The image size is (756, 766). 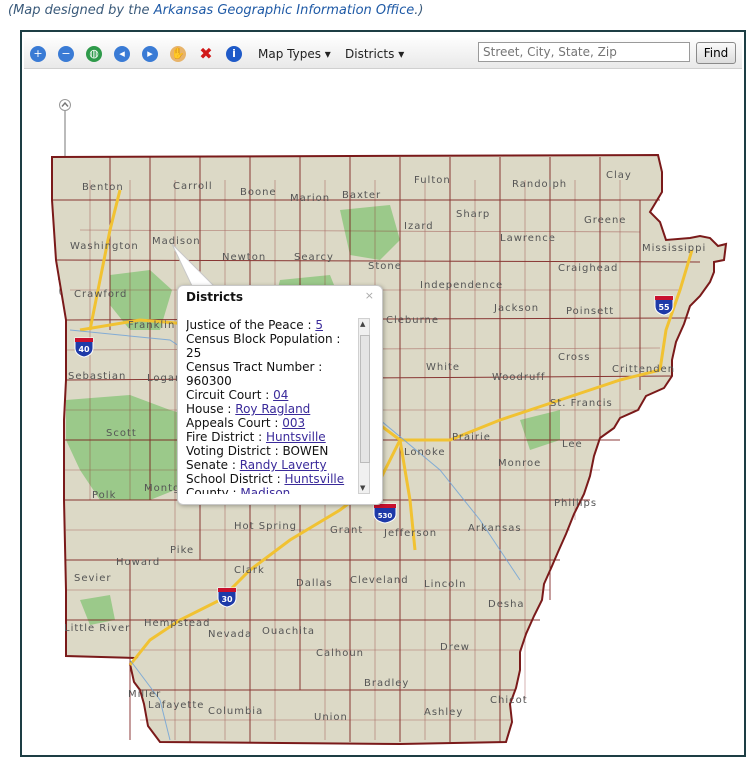 What do you see at coordinates (674, 248) in the screenshot?
I see `county-label: Mississippi` at bounding box center [674, 248].